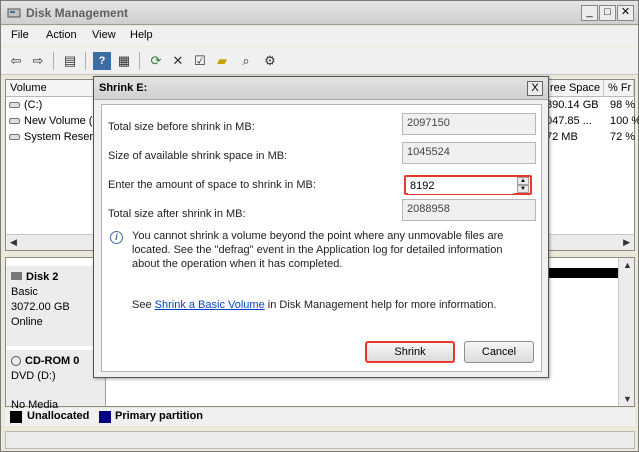 The image size is (639, 452). I want to click on disk-icon, so click(16, 276).